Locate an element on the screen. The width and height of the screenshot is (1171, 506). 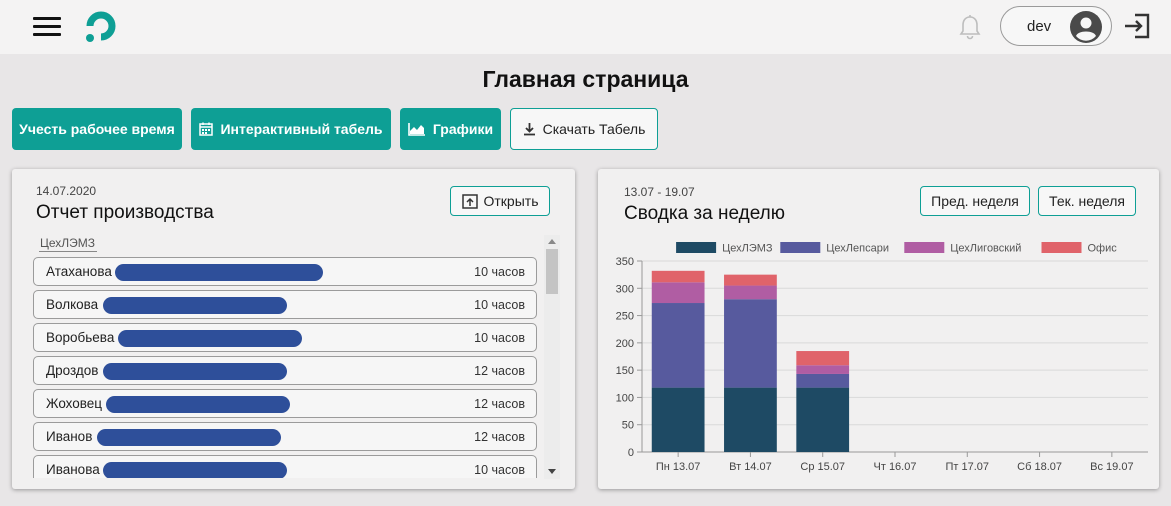
open-report-label: Открыть is located at coordinates (511, 201).